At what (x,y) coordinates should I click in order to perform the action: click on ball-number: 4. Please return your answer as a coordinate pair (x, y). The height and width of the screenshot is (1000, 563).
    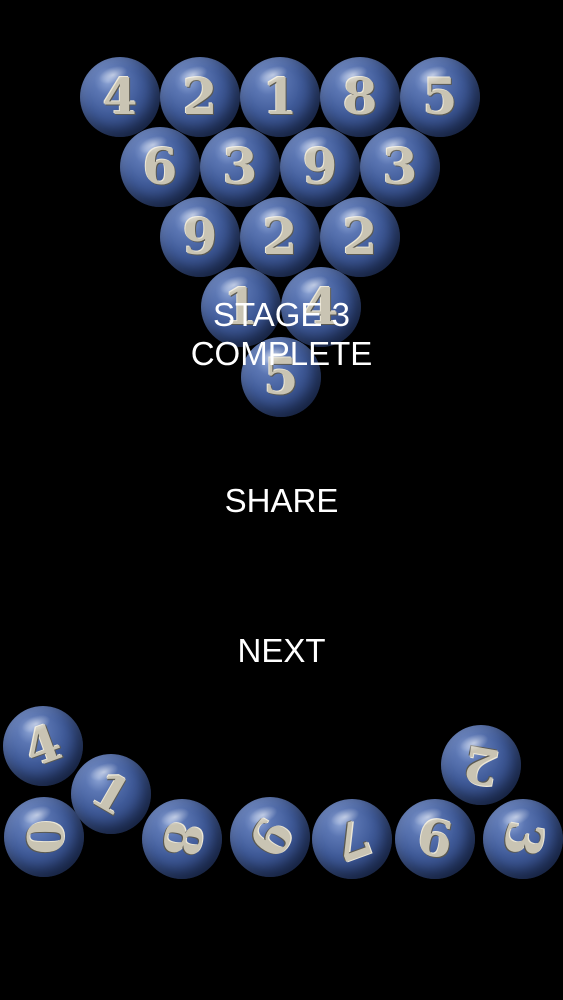
    Looking at the image, I should click on (120, 96).